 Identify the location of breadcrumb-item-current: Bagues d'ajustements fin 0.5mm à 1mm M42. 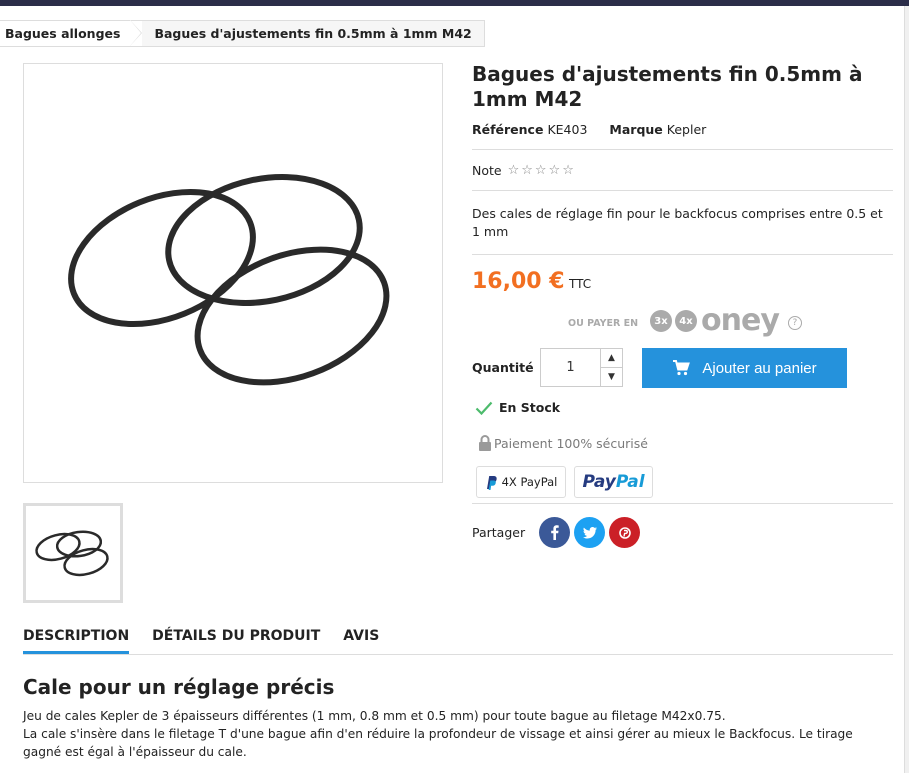
(313, 33).